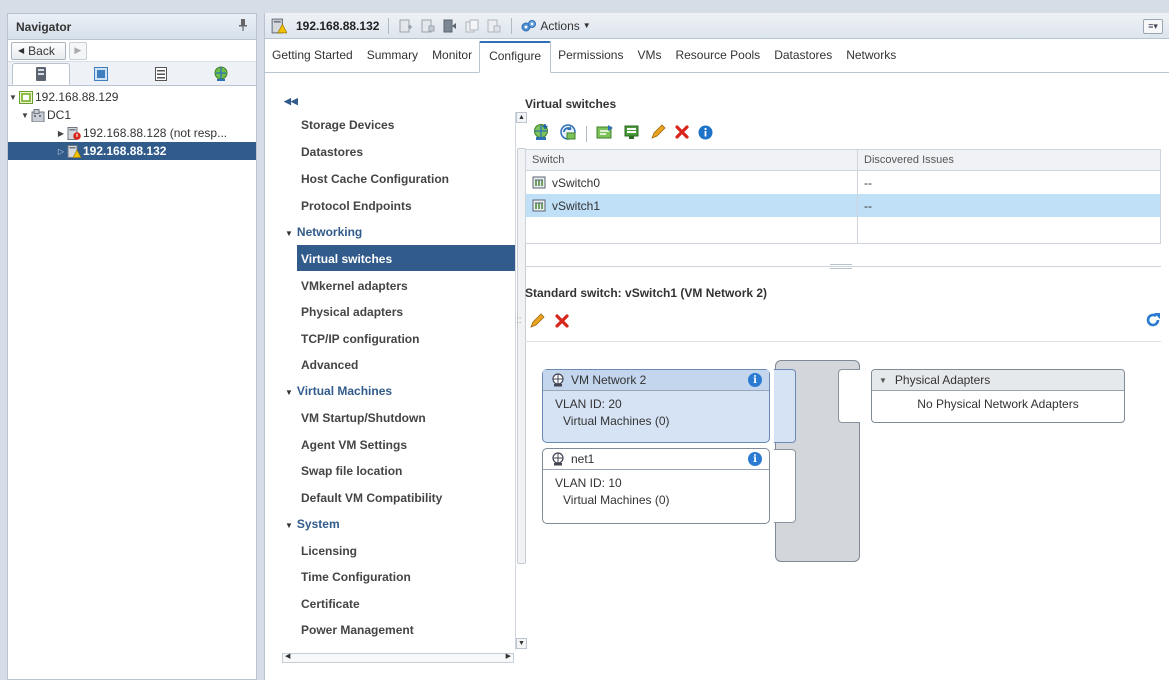 Image resolution: width=1169 pixels, height=680 pixels. I want to click on nav-item-swap-file-location: Swap file location, so click(351, 471).